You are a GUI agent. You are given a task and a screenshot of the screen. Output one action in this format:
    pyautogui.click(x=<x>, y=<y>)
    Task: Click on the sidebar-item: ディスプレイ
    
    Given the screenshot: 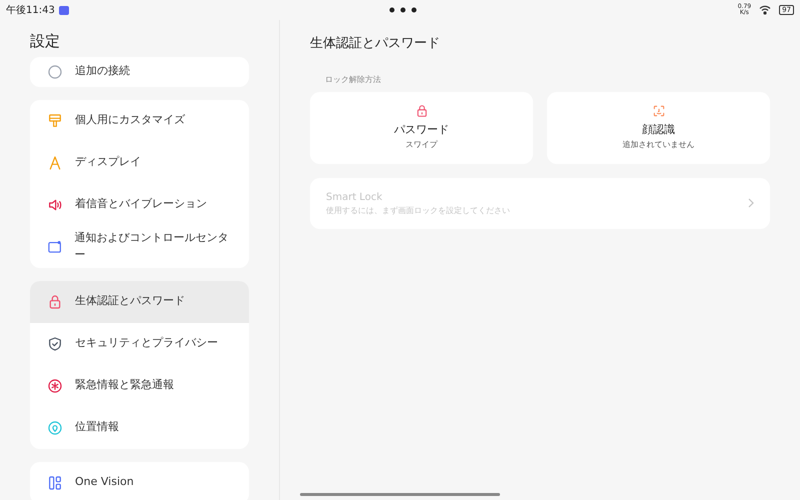 What is the action you would take?
    pyautogui.click(x=139, y=163)
    